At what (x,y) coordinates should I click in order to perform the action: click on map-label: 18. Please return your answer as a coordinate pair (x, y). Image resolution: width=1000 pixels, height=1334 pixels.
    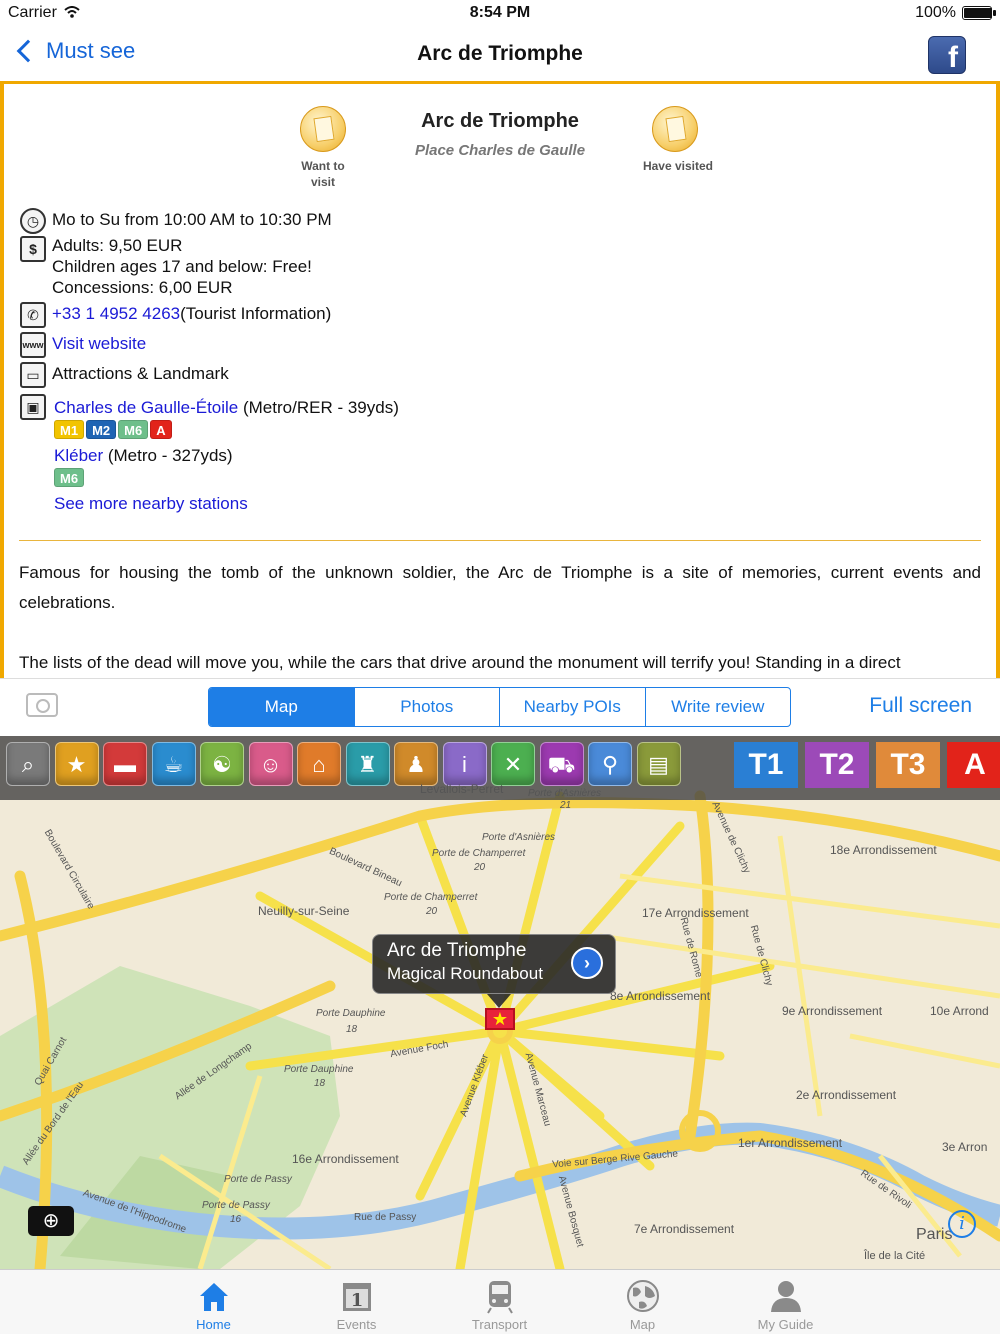
    Looking at the image, I should click on (320, 1083).